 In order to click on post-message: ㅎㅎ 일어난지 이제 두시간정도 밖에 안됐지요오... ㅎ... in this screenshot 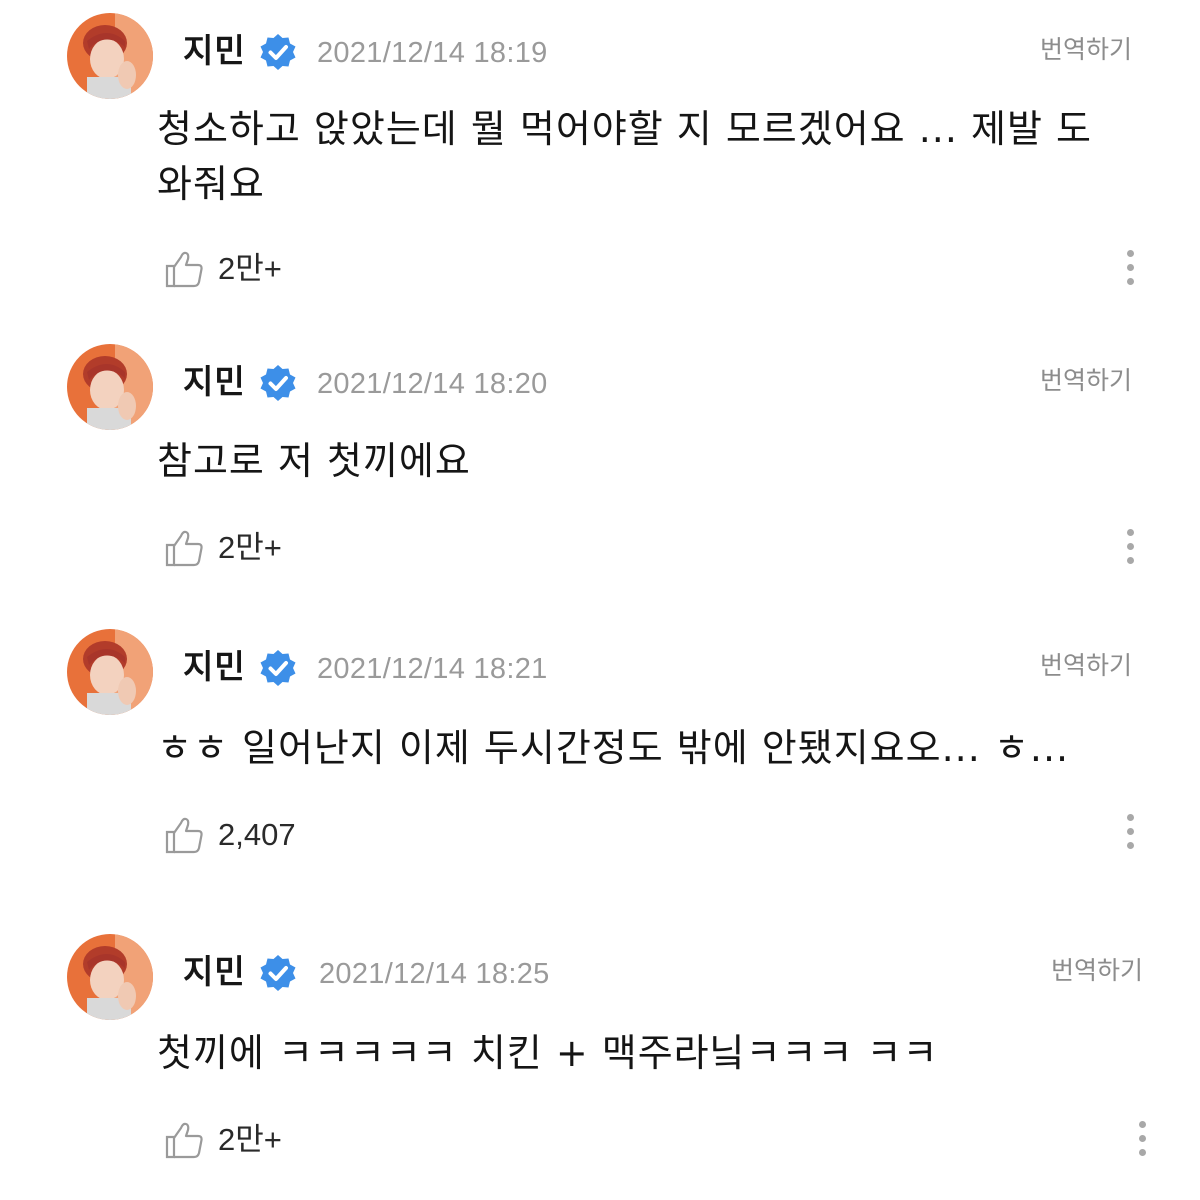, I will do `click(613, 748)`.